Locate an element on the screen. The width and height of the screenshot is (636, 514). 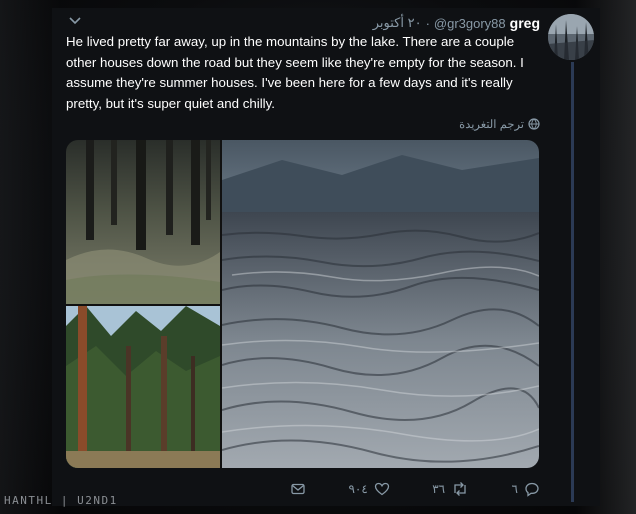
reply-icon is located at coordinates (532, 489).